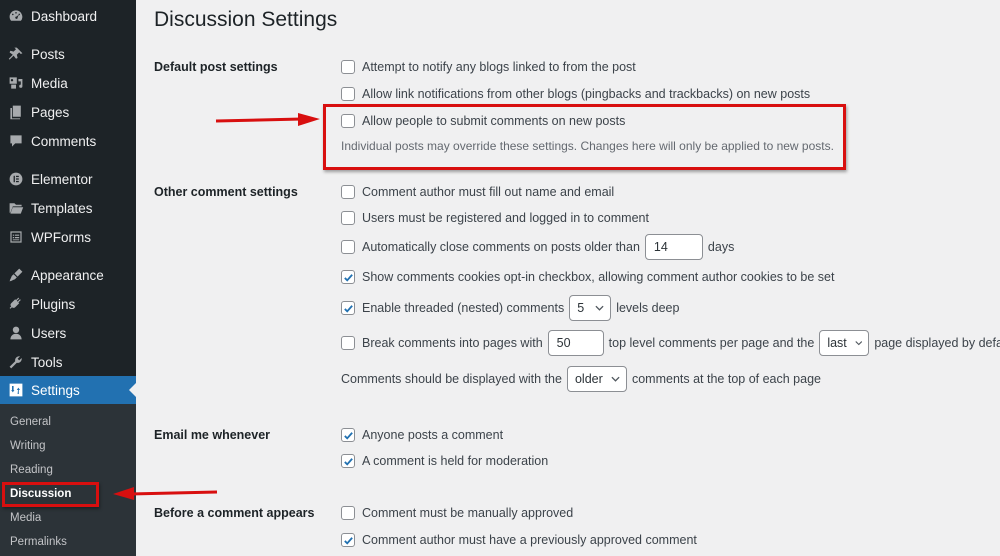  I want to click on menu-elementor: Elementor, so click(68, 179).